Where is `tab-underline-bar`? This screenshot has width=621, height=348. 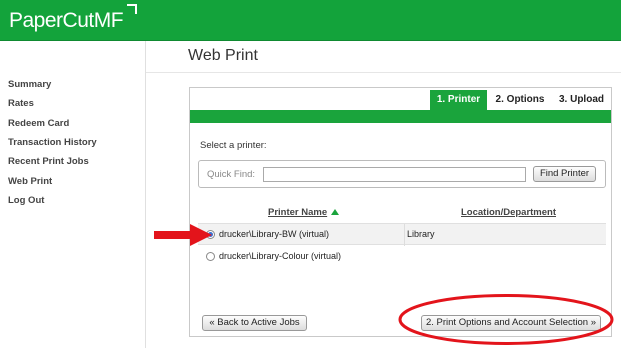
tab-underline-bar is located at coordinates (400, 116).